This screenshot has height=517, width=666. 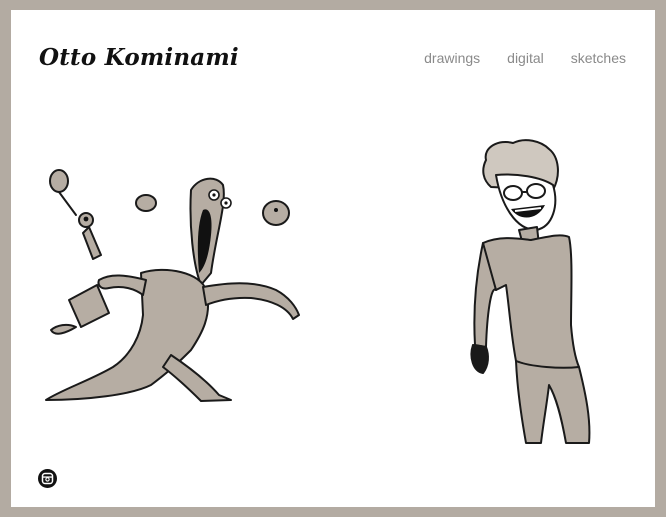 What do you see at coordinates (598, 58) in the screenshot?
I see `nav-link-sketches: sketches` at bounding box center [598, 58].